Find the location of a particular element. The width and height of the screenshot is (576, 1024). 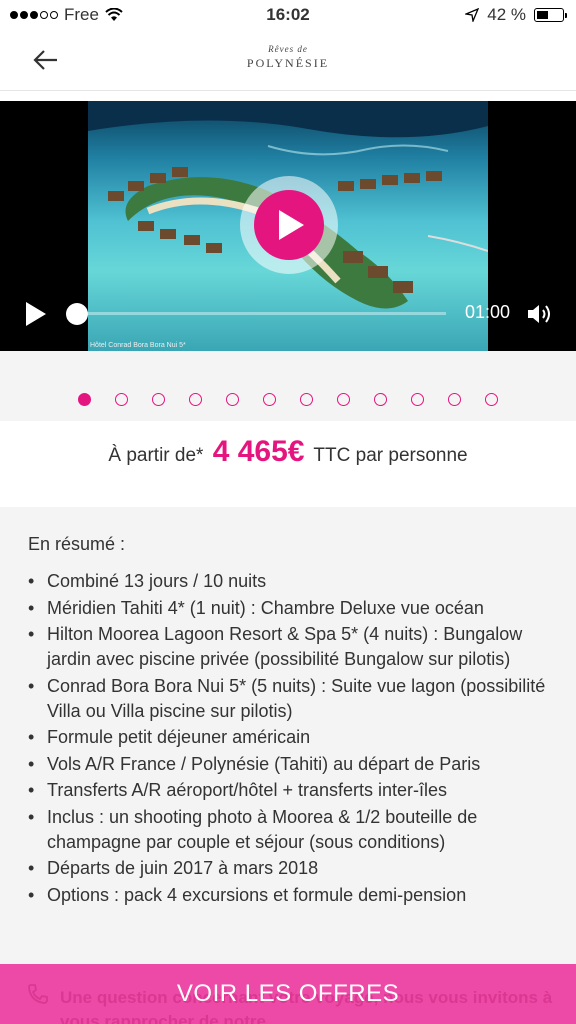

big-play-button is located at coordinates (289, 225).